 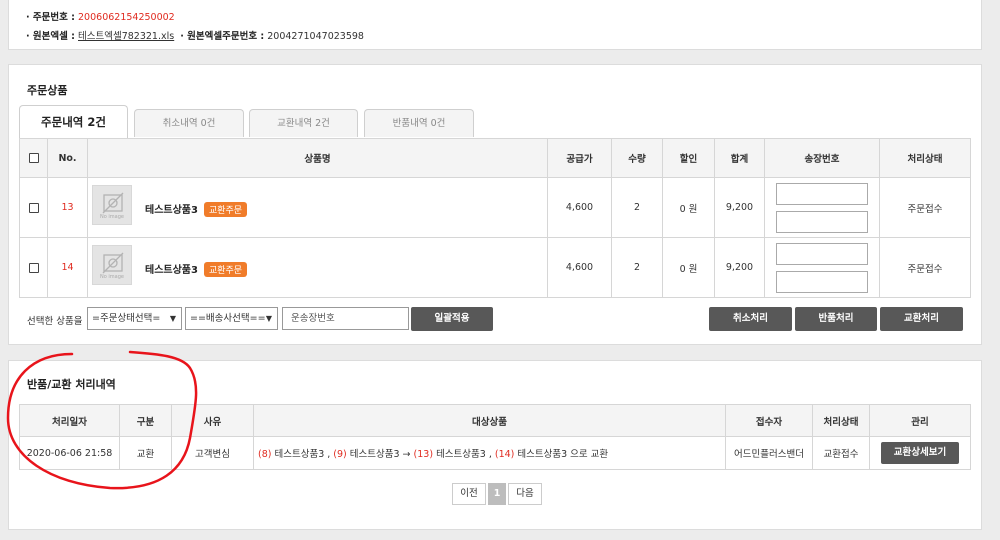 I want to click on product-ref-9: (9), so click(x=340, y=454).